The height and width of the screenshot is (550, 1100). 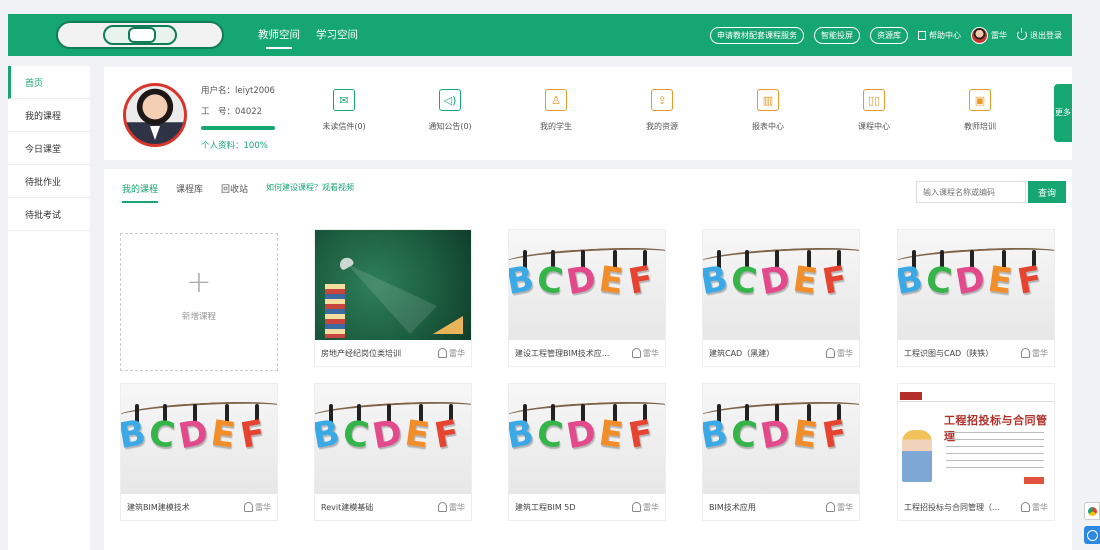 I want to click on smart-cast-button: 智能投屏, so click(x=837, y=35).